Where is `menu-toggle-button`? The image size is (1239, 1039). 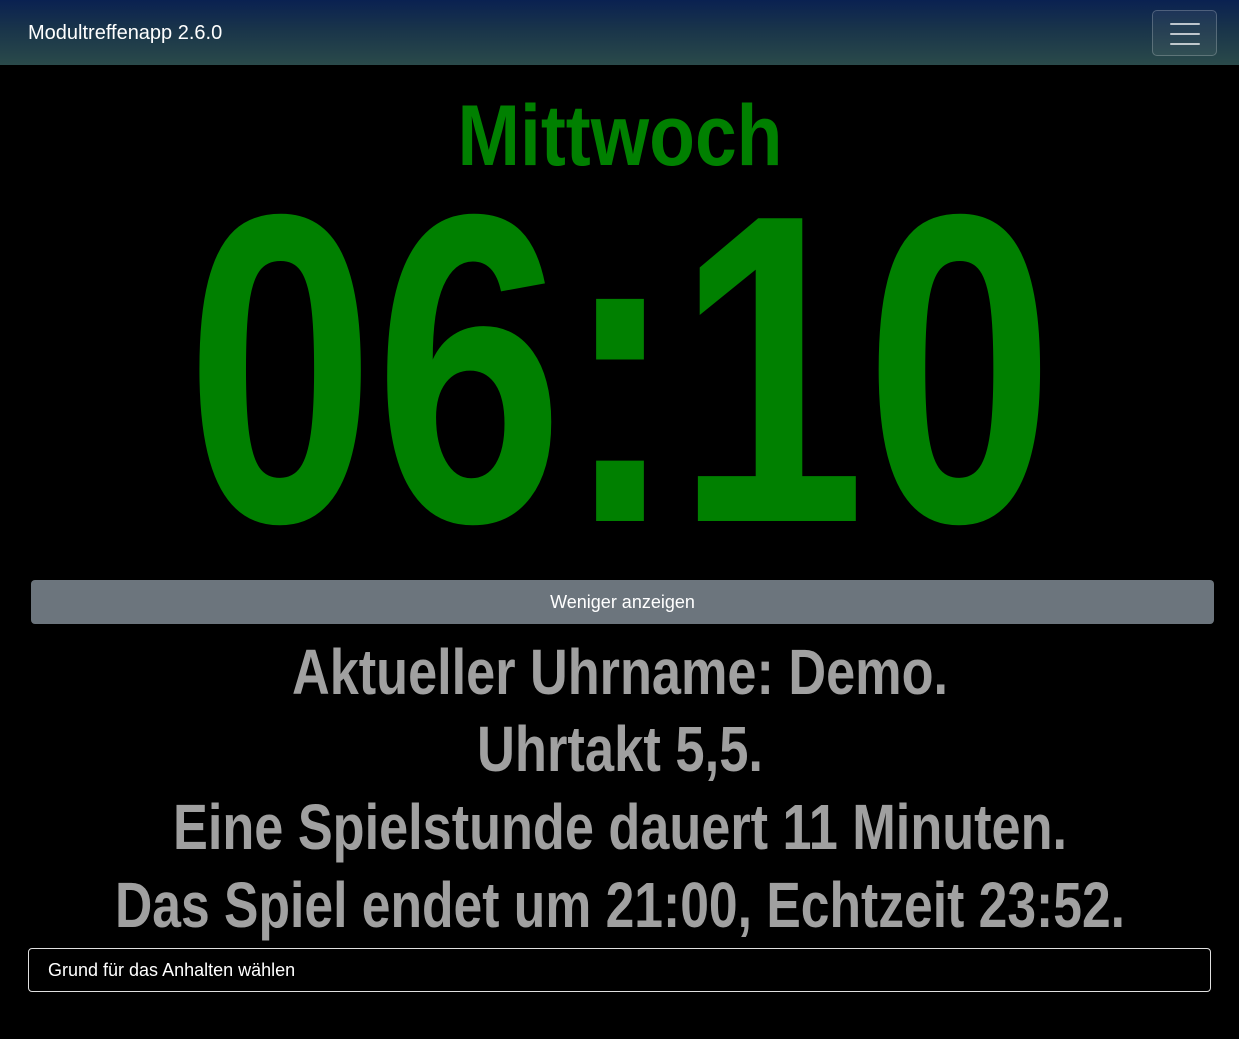
menu-toggle-button is located at coordinates (1184, 33).